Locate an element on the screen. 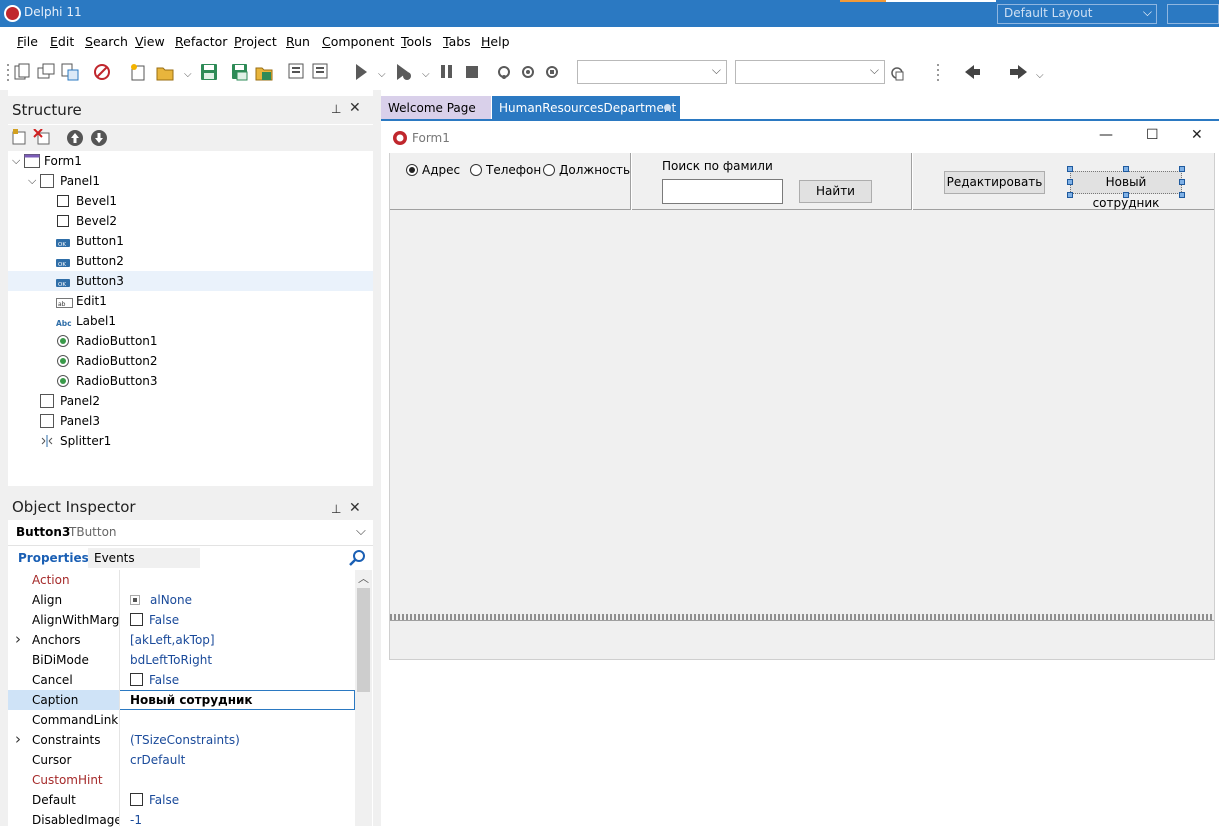 This screenshot has width=1219, height=830. tab-properties: Properties is located at coordinates (53, 558).